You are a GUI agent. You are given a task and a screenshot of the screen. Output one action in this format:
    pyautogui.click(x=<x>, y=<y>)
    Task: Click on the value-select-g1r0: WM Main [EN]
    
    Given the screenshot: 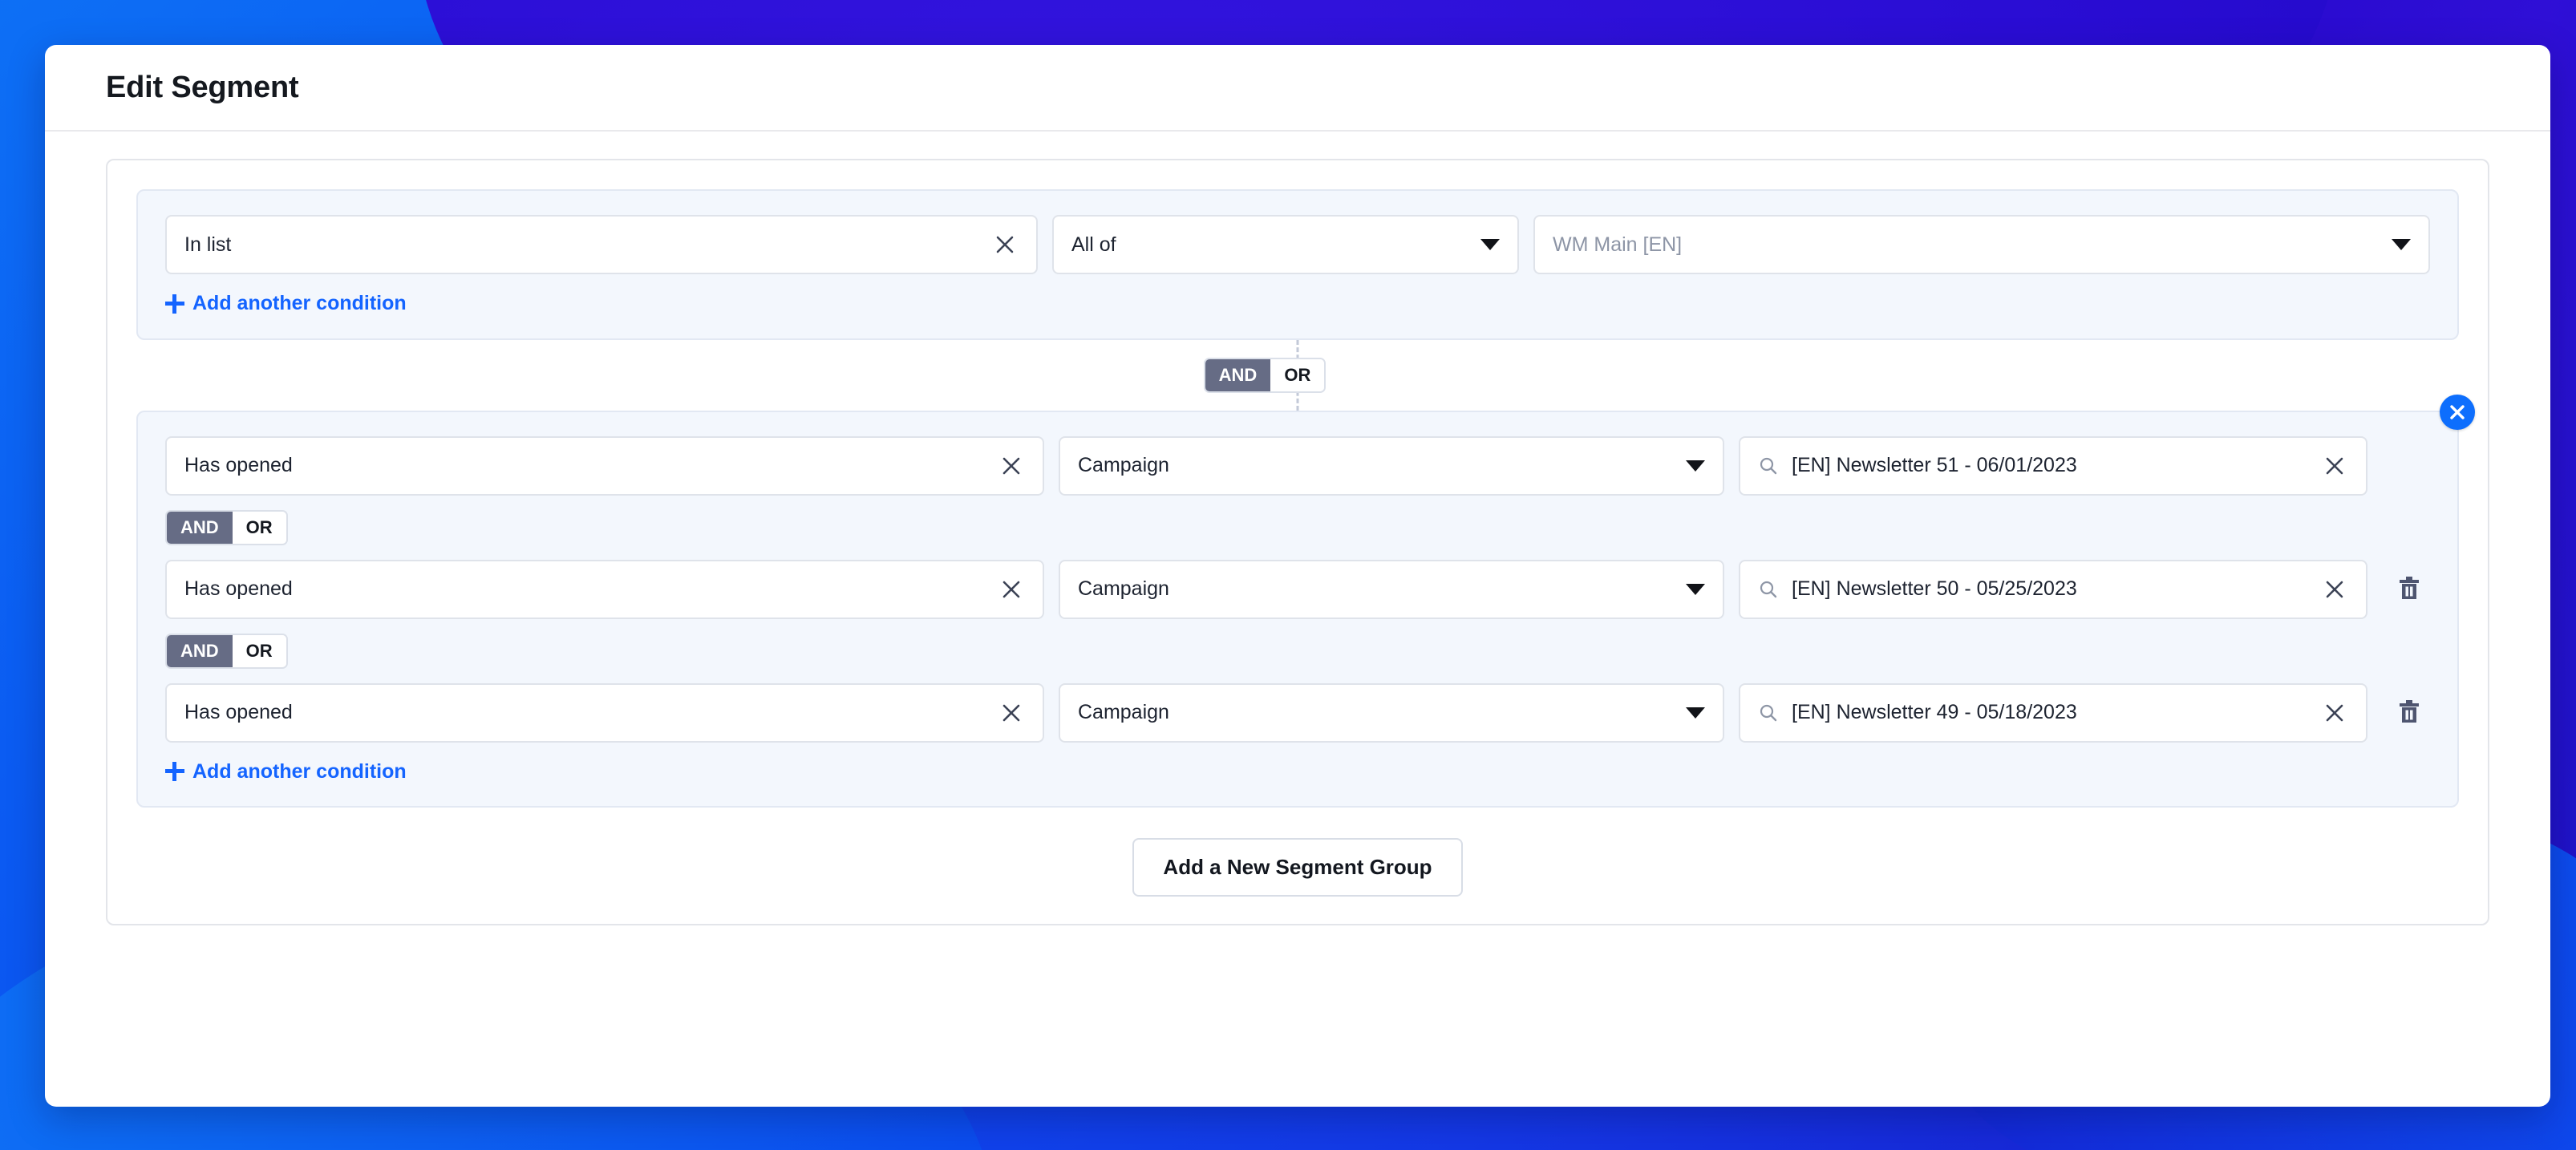 What is the action you would take?
    pyautogui.click(x=1981, y=245)
    